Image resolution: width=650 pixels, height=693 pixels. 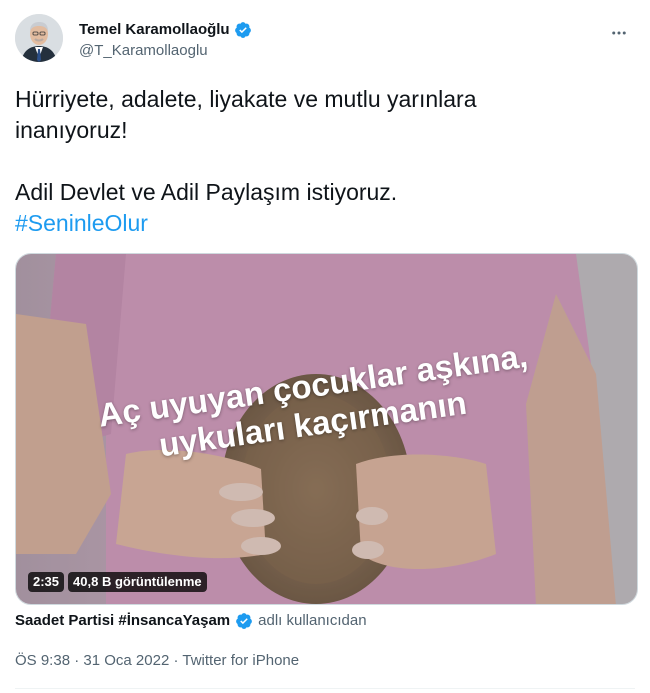 I want to click on video-views-badge: 40,8 B görüntülenme, so click(x=137, y=582).